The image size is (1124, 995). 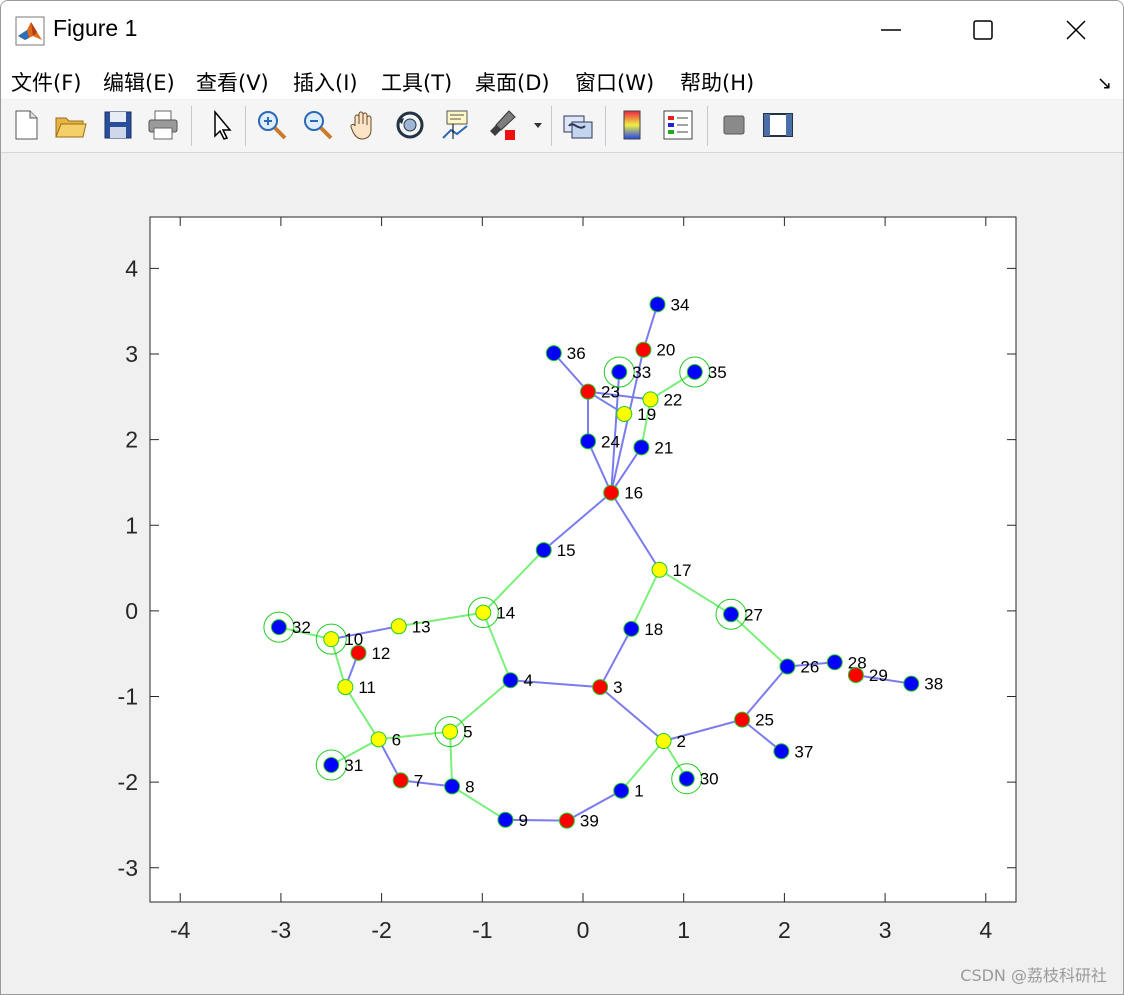 I want to click on node-label: 13, so click(x=421, y=626).